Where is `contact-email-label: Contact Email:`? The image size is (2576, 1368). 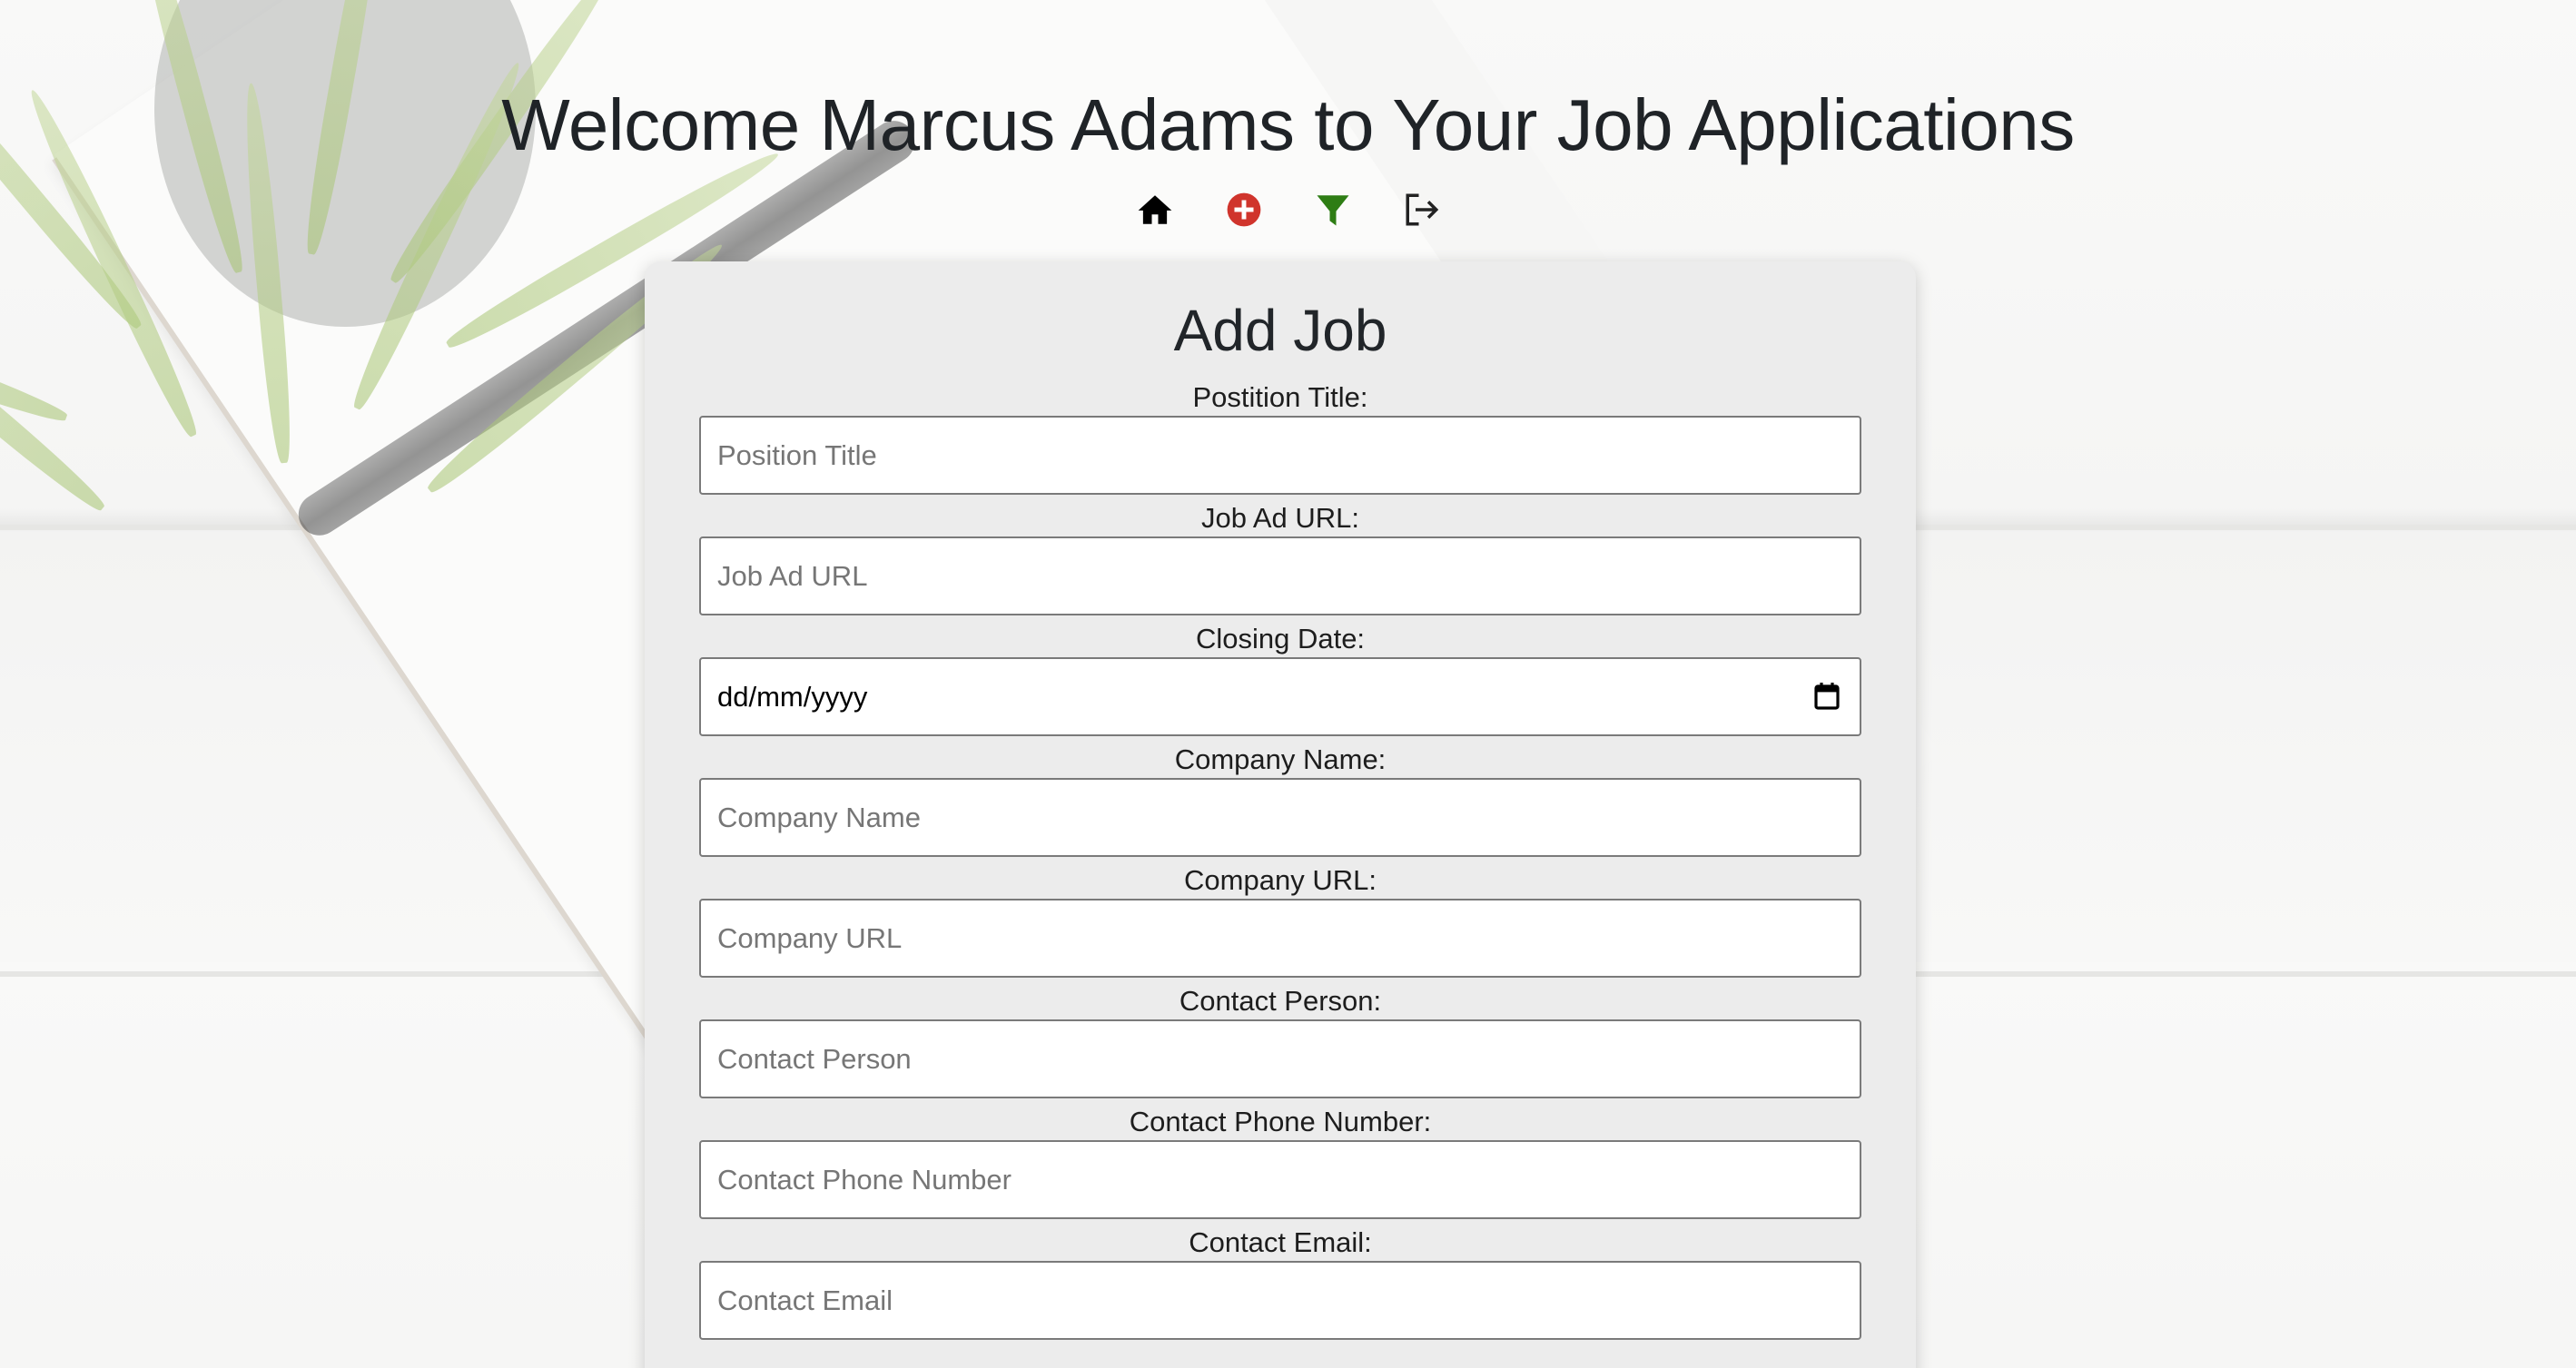
contact-email-label: Contact Email: is located at coordinates (1280, 1242).